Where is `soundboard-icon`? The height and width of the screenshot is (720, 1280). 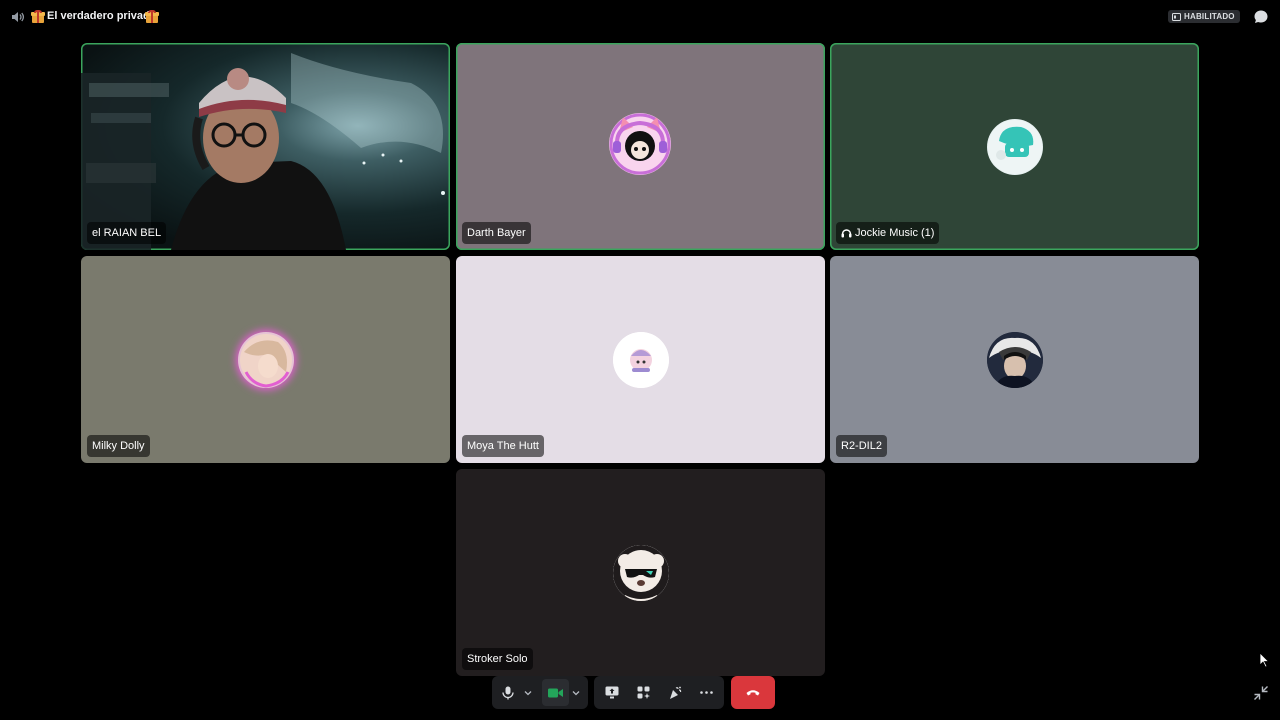 soundboard-icon is located at coordinates (675, 692).